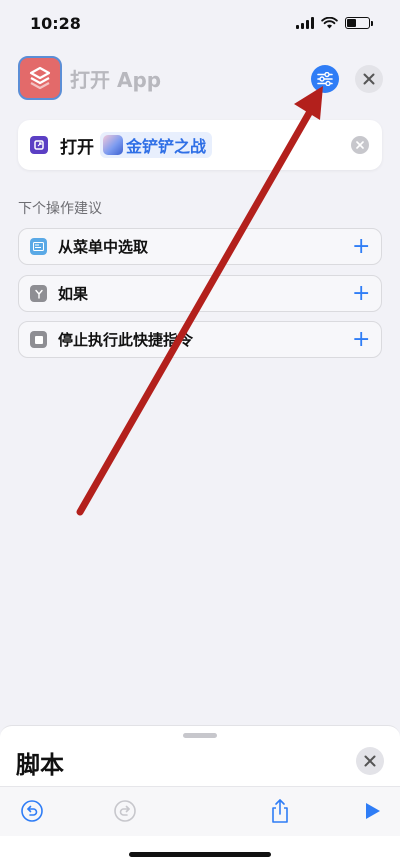 The image size is (400, 865). Describe the element at coordinates (126, 340) in the screenshot. I see `suggestion-label: 停止执行此快捷指令` at that location.